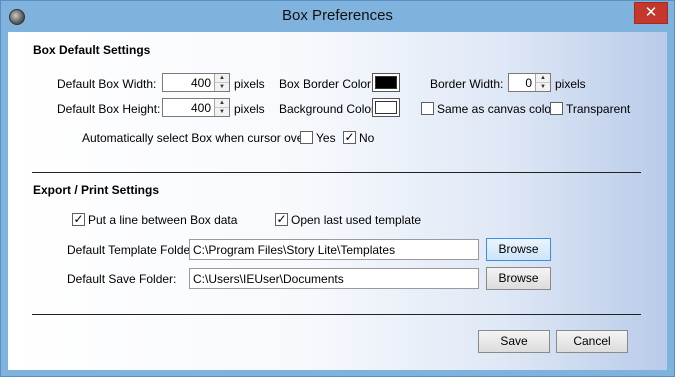 The image size is (675, 377). Describe the element at coordinates (514, 341) in the screenshot. I see `save-button: Save` at that location.